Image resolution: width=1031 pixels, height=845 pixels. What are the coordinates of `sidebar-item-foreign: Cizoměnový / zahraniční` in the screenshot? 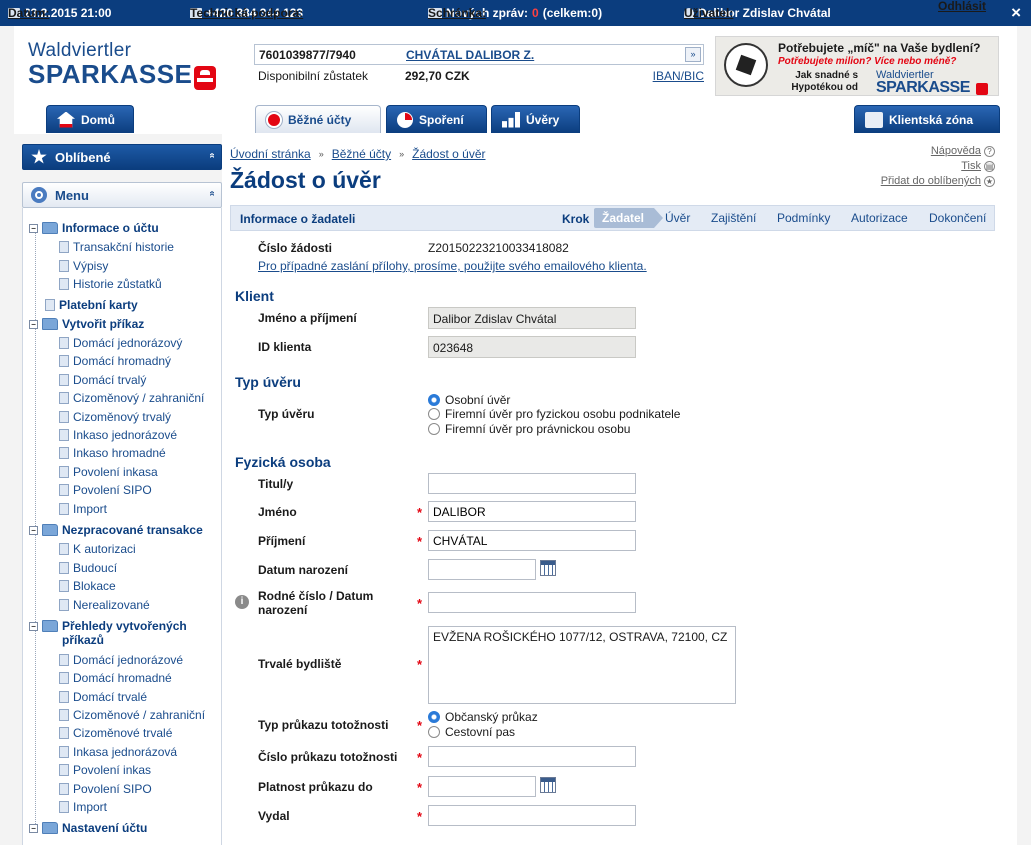 It's located at (131, 398).